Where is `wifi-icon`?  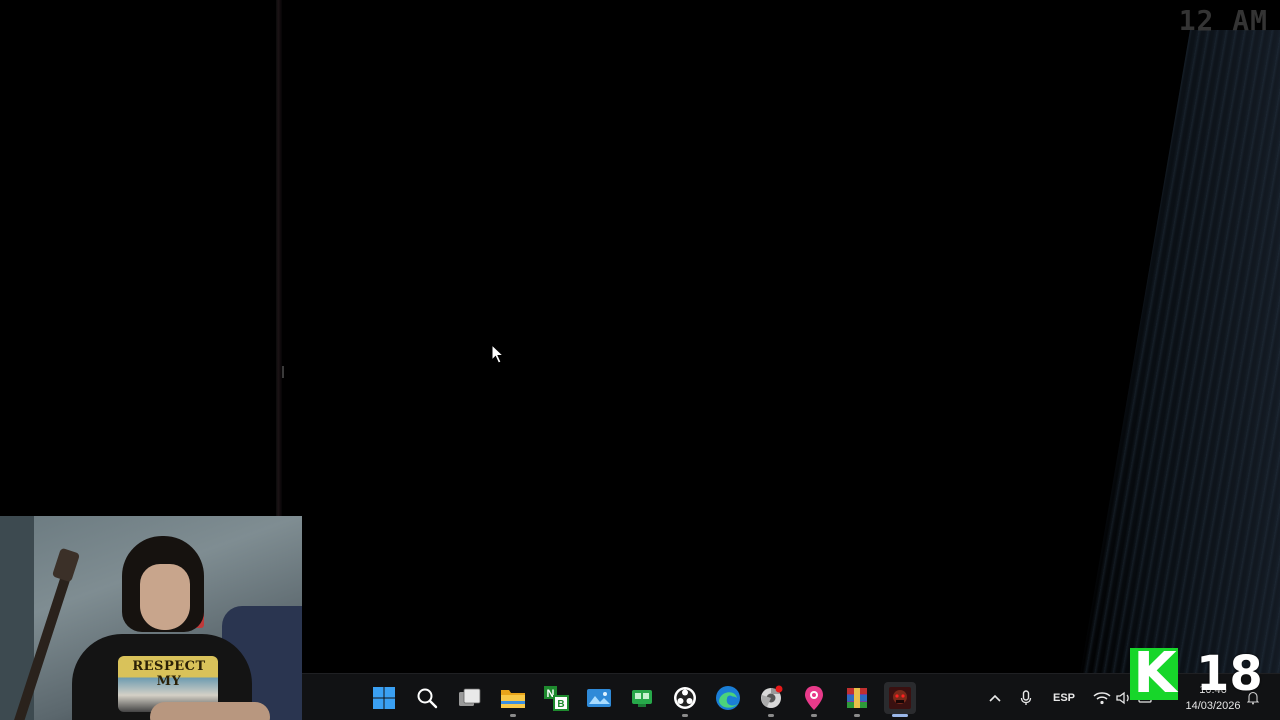
wifi-icon is located at coordinates (1102, 697).